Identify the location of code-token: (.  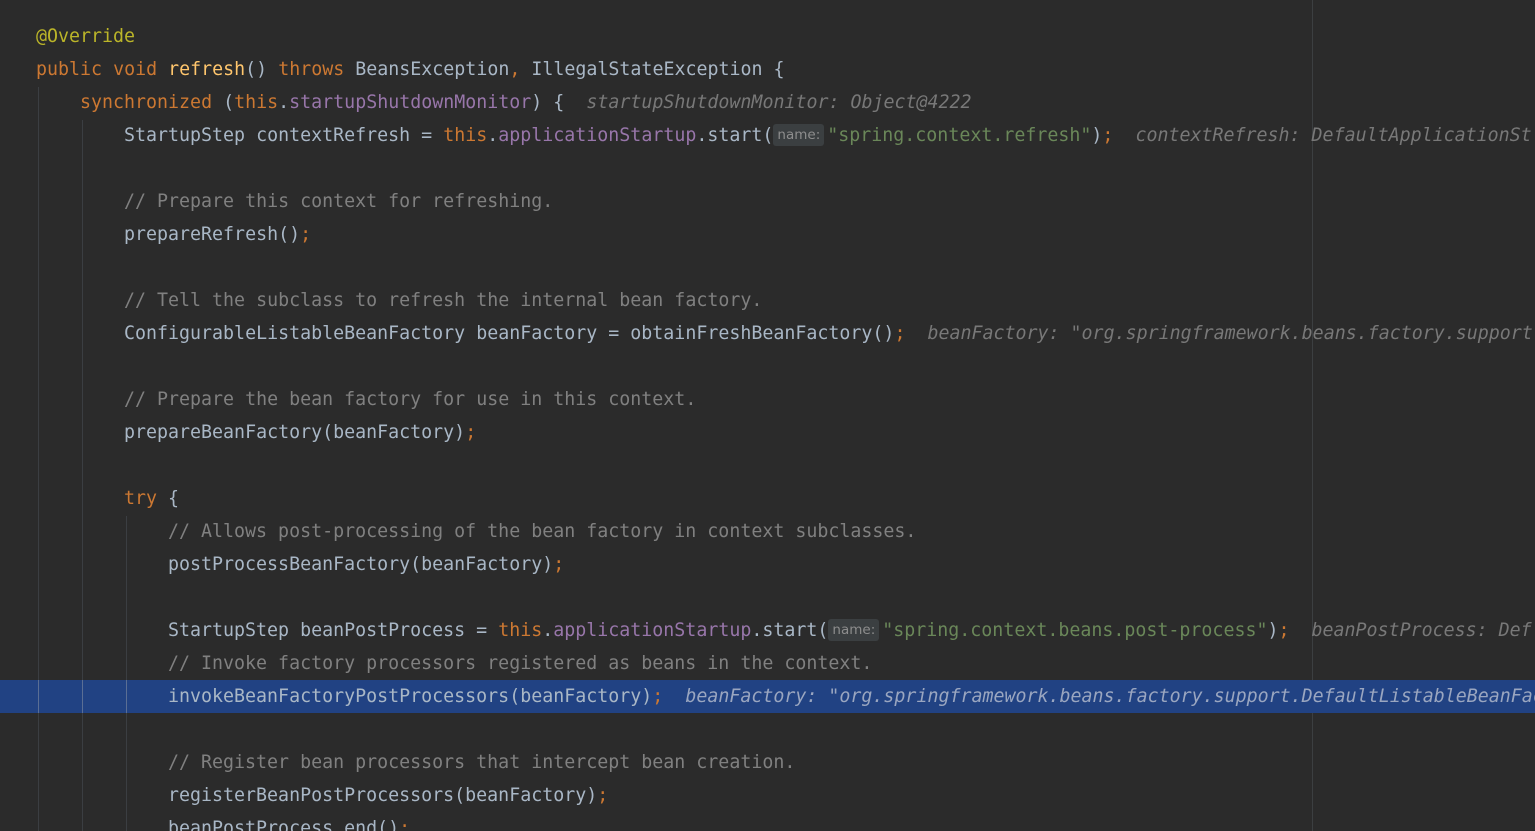
(229, 102).